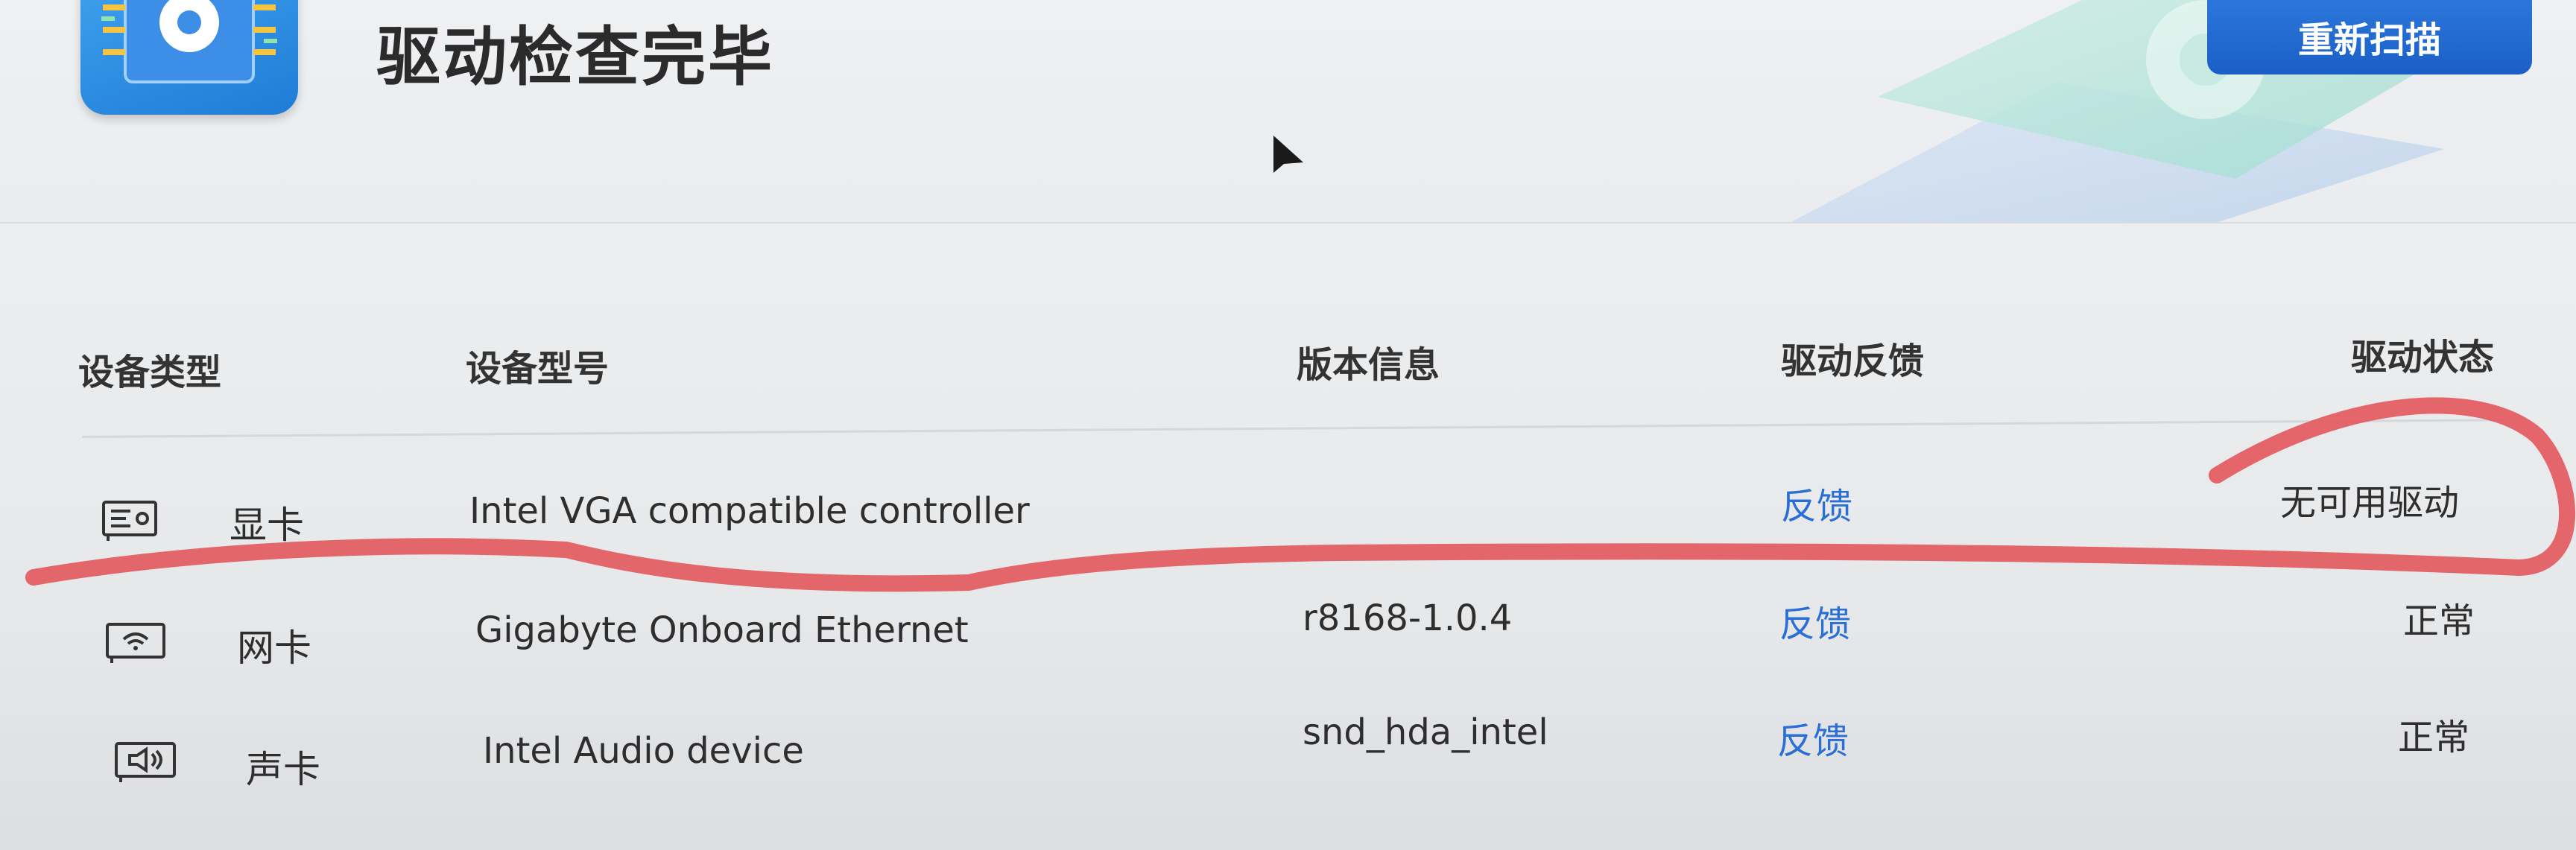  I want to click on device-type-label: 显卡, so click(267, 525).